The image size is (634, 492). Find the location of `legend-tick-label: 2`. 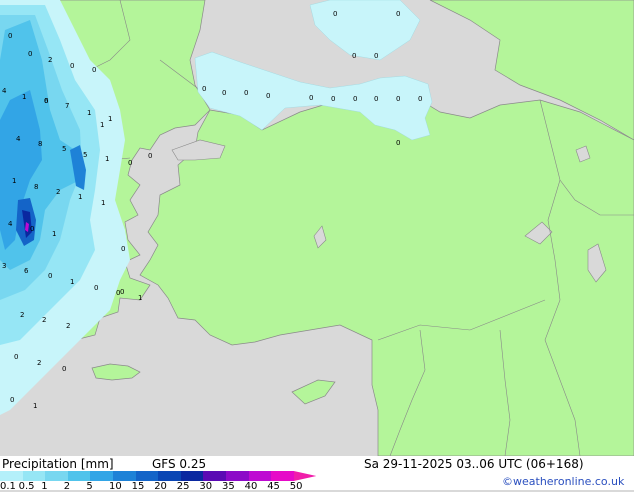

legend-tick-label: 2 is located at coordinates (67, 486).